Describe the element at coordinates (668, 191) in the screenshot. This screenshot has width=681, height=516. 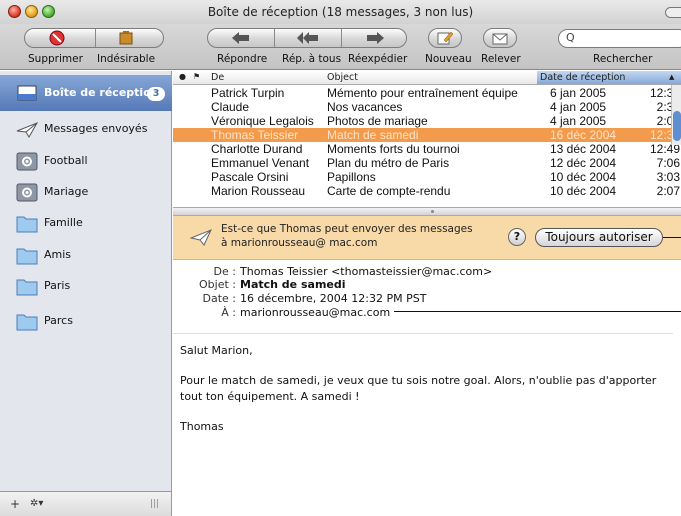
I see `time-cell: 2:07` at that location.